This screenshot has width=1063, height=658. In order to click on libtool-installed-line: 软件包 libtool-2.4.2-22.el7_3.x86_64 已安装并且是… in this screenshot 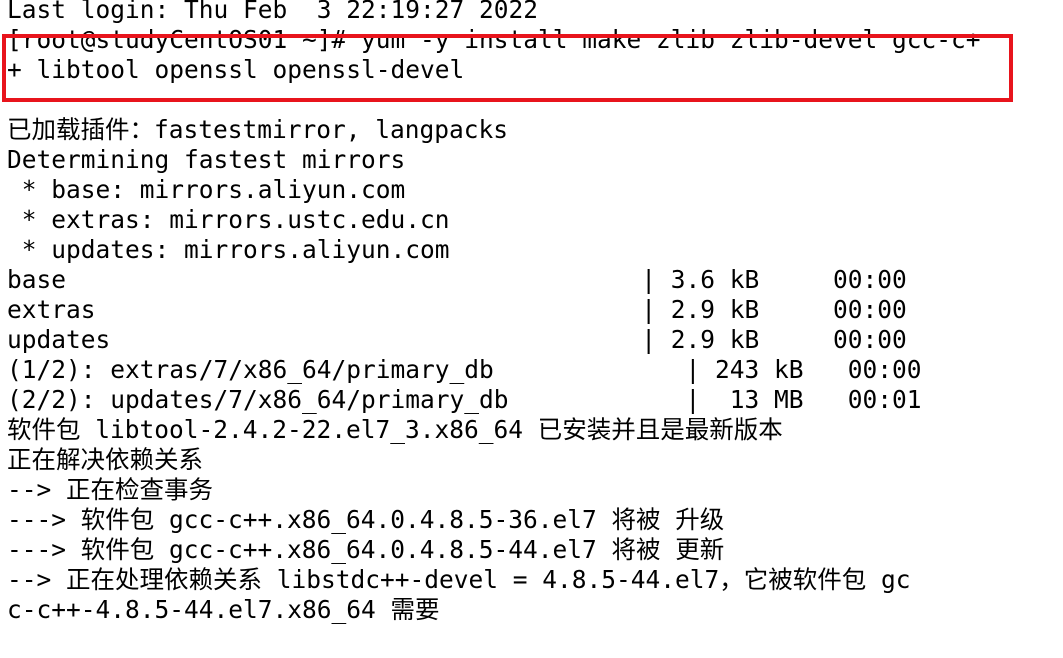, I will do `click(395, 429)`.